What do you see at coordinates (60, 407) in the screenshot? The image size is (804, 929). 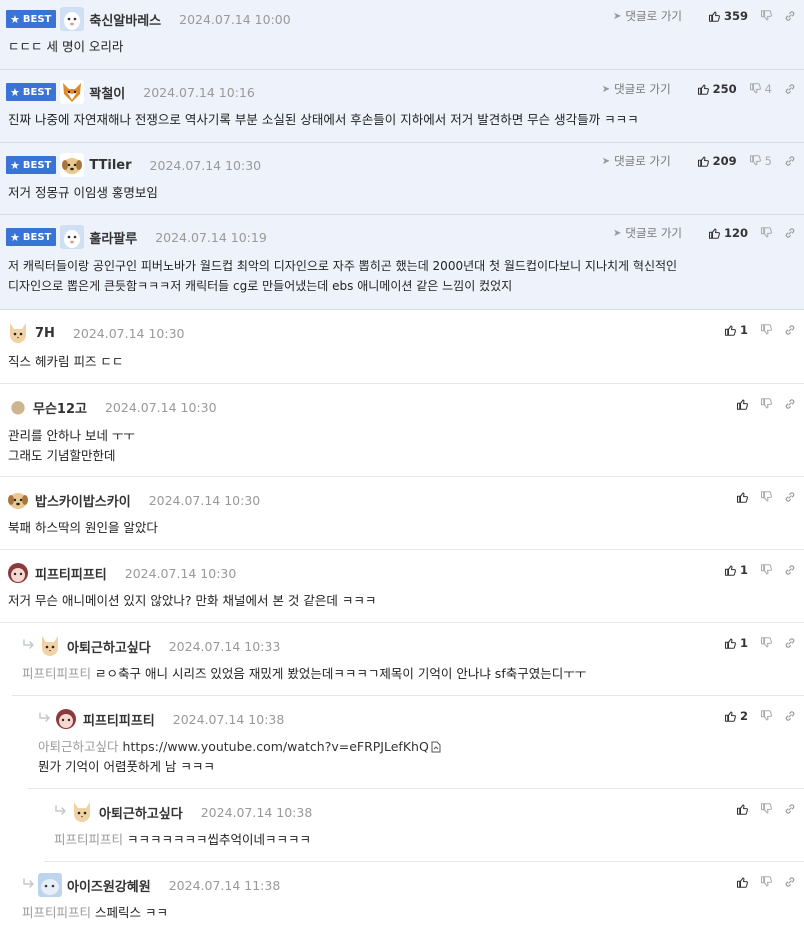 I see `nickname: 무슨12고` at bounding box center [60, 407].